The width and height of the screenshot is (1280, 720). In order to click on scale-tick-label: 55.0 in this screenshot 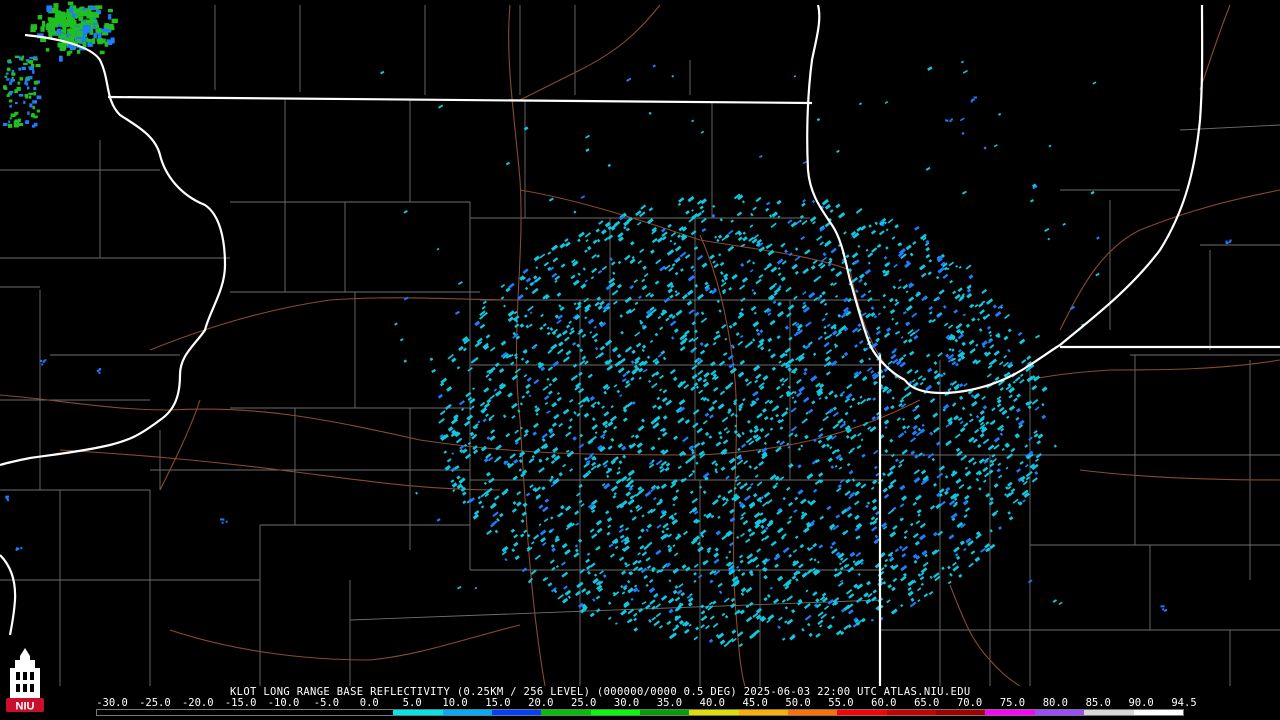, I will do `click(841, 703)`.